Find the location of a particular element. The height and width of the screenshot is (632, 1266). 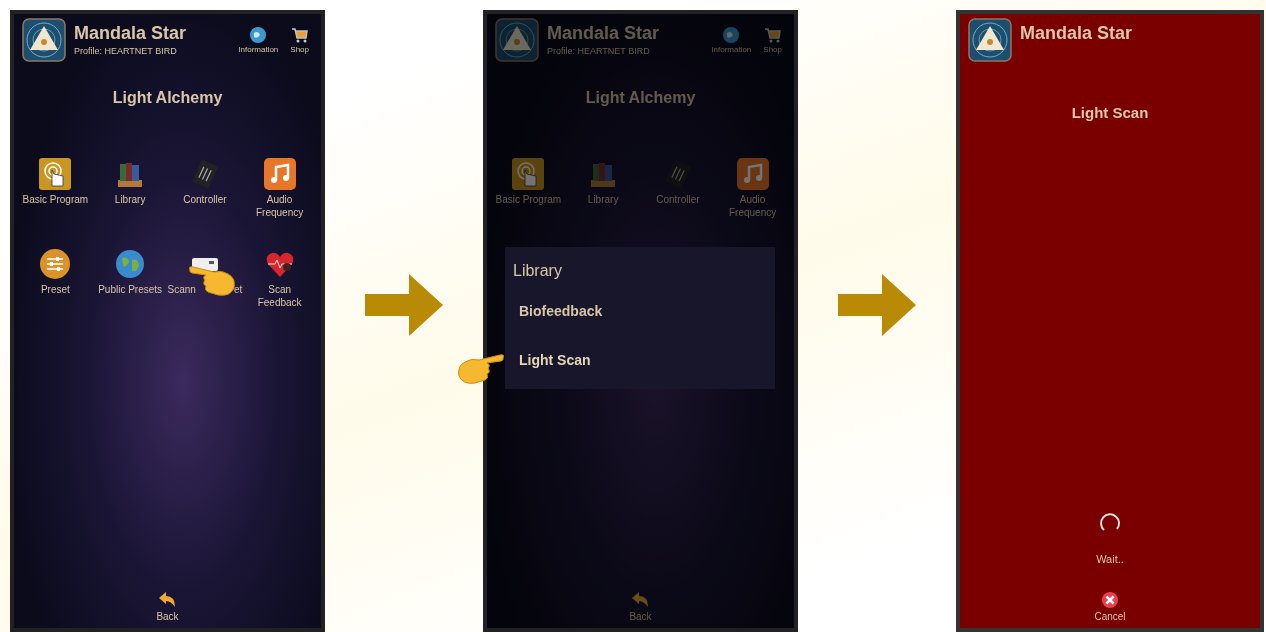

tile-label: Preset is located at coordinates (55, 290).